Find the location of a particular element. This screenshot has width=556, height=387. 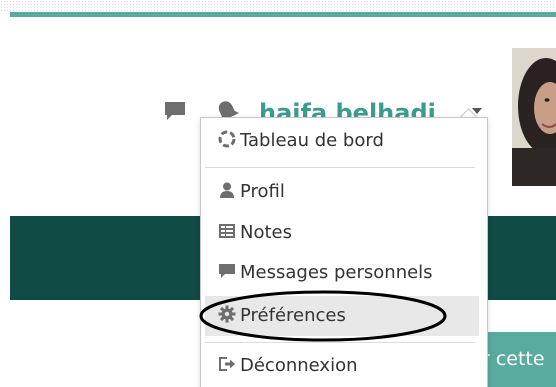

menu-item-label: Déconnexion is located at coordinates (299, 365).